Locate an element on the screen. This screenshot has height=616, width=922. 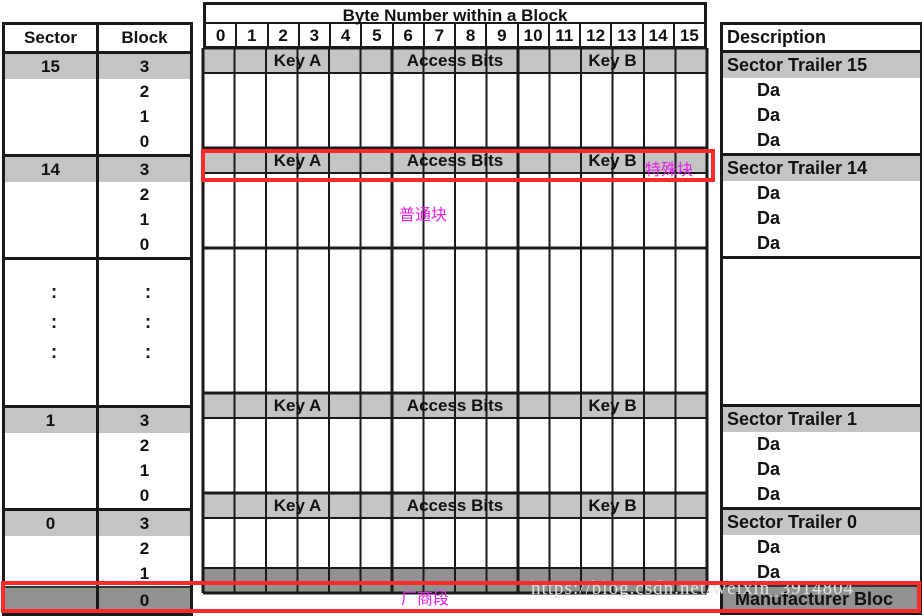
byte-number-cell: 1 is located at coordinates (253, 35).